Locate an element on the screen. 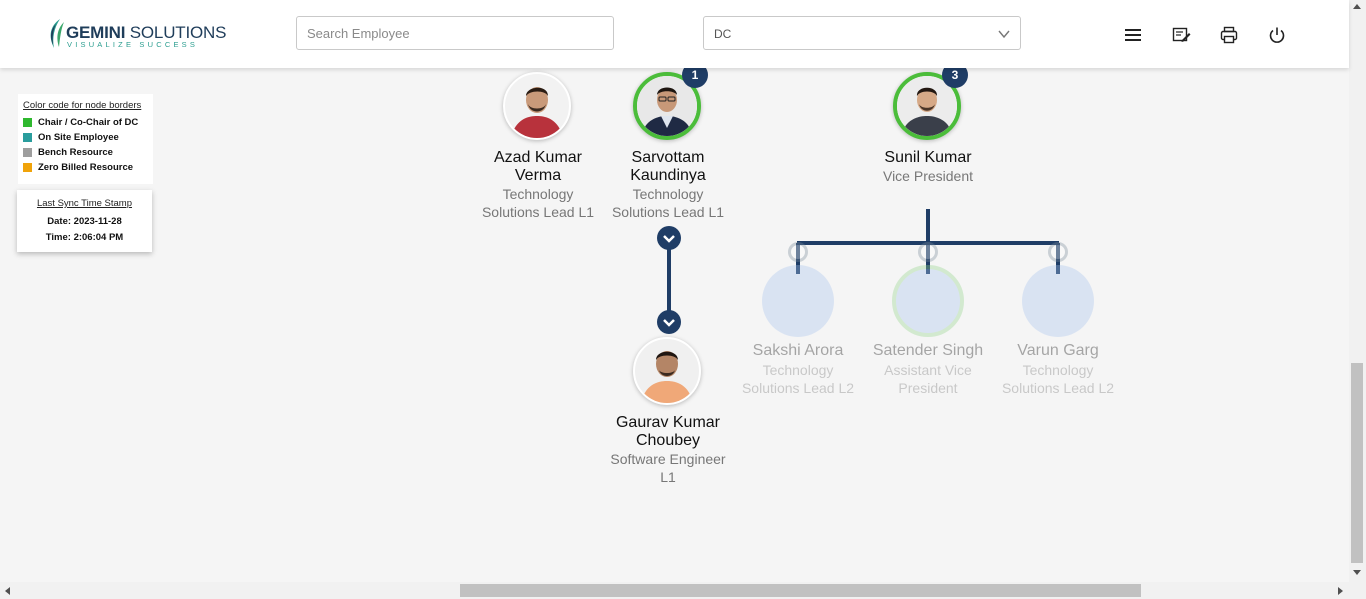  employee-name: Varun Garg is located at coordinates (1058, 350).